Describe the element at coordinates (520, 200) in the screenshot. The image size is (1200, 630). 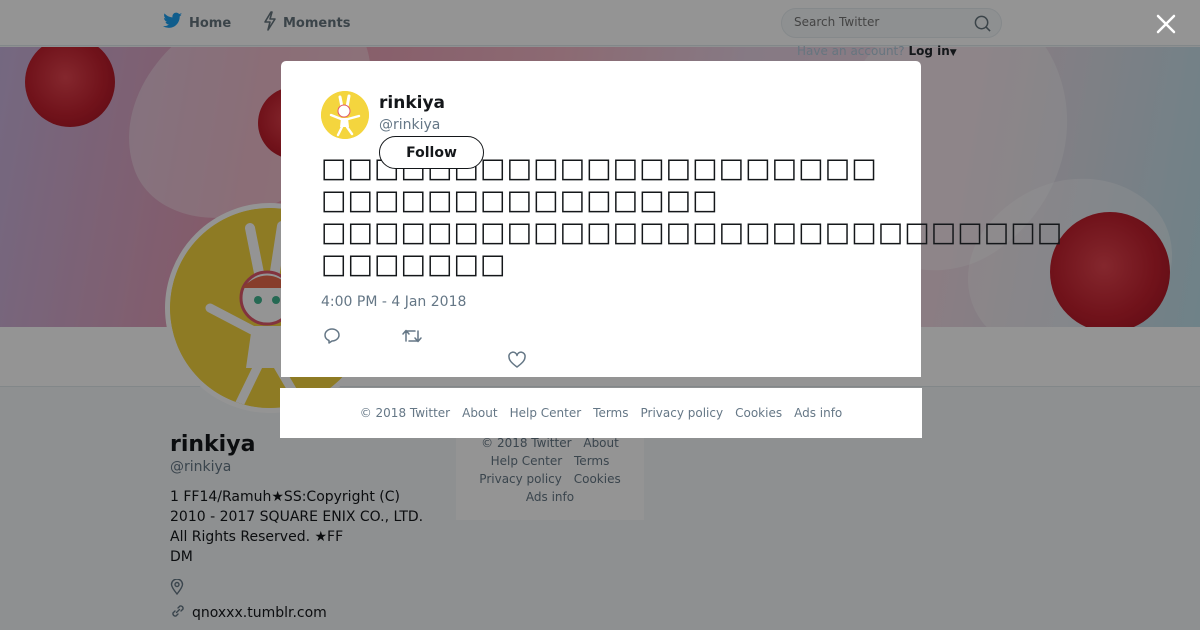
I see `tweet-text-line: □□□□□□□□□□□□□□□` at that location.